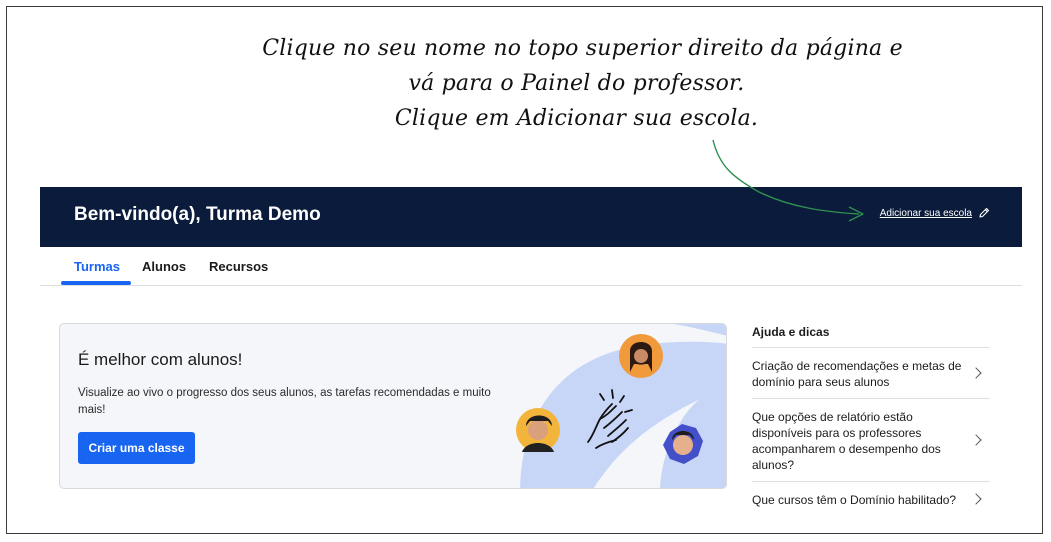 The image size is (1051, 542). What do you see at coordinates (531, 266) in the screenshot?
I see `dashboard-tabs: Turmas Alunos Recursos` at bounding box center [531, 266].